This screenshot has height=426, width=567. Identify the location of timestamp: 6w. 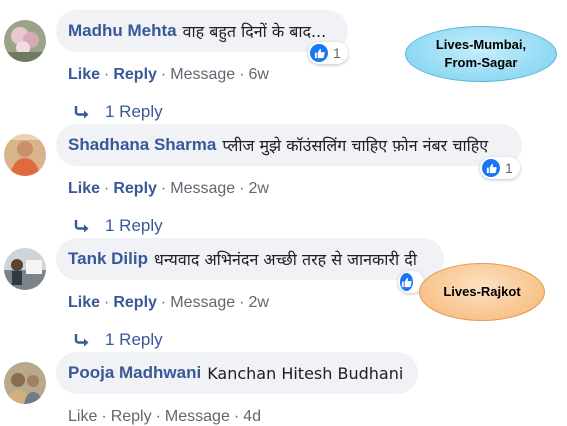
(259, 74).